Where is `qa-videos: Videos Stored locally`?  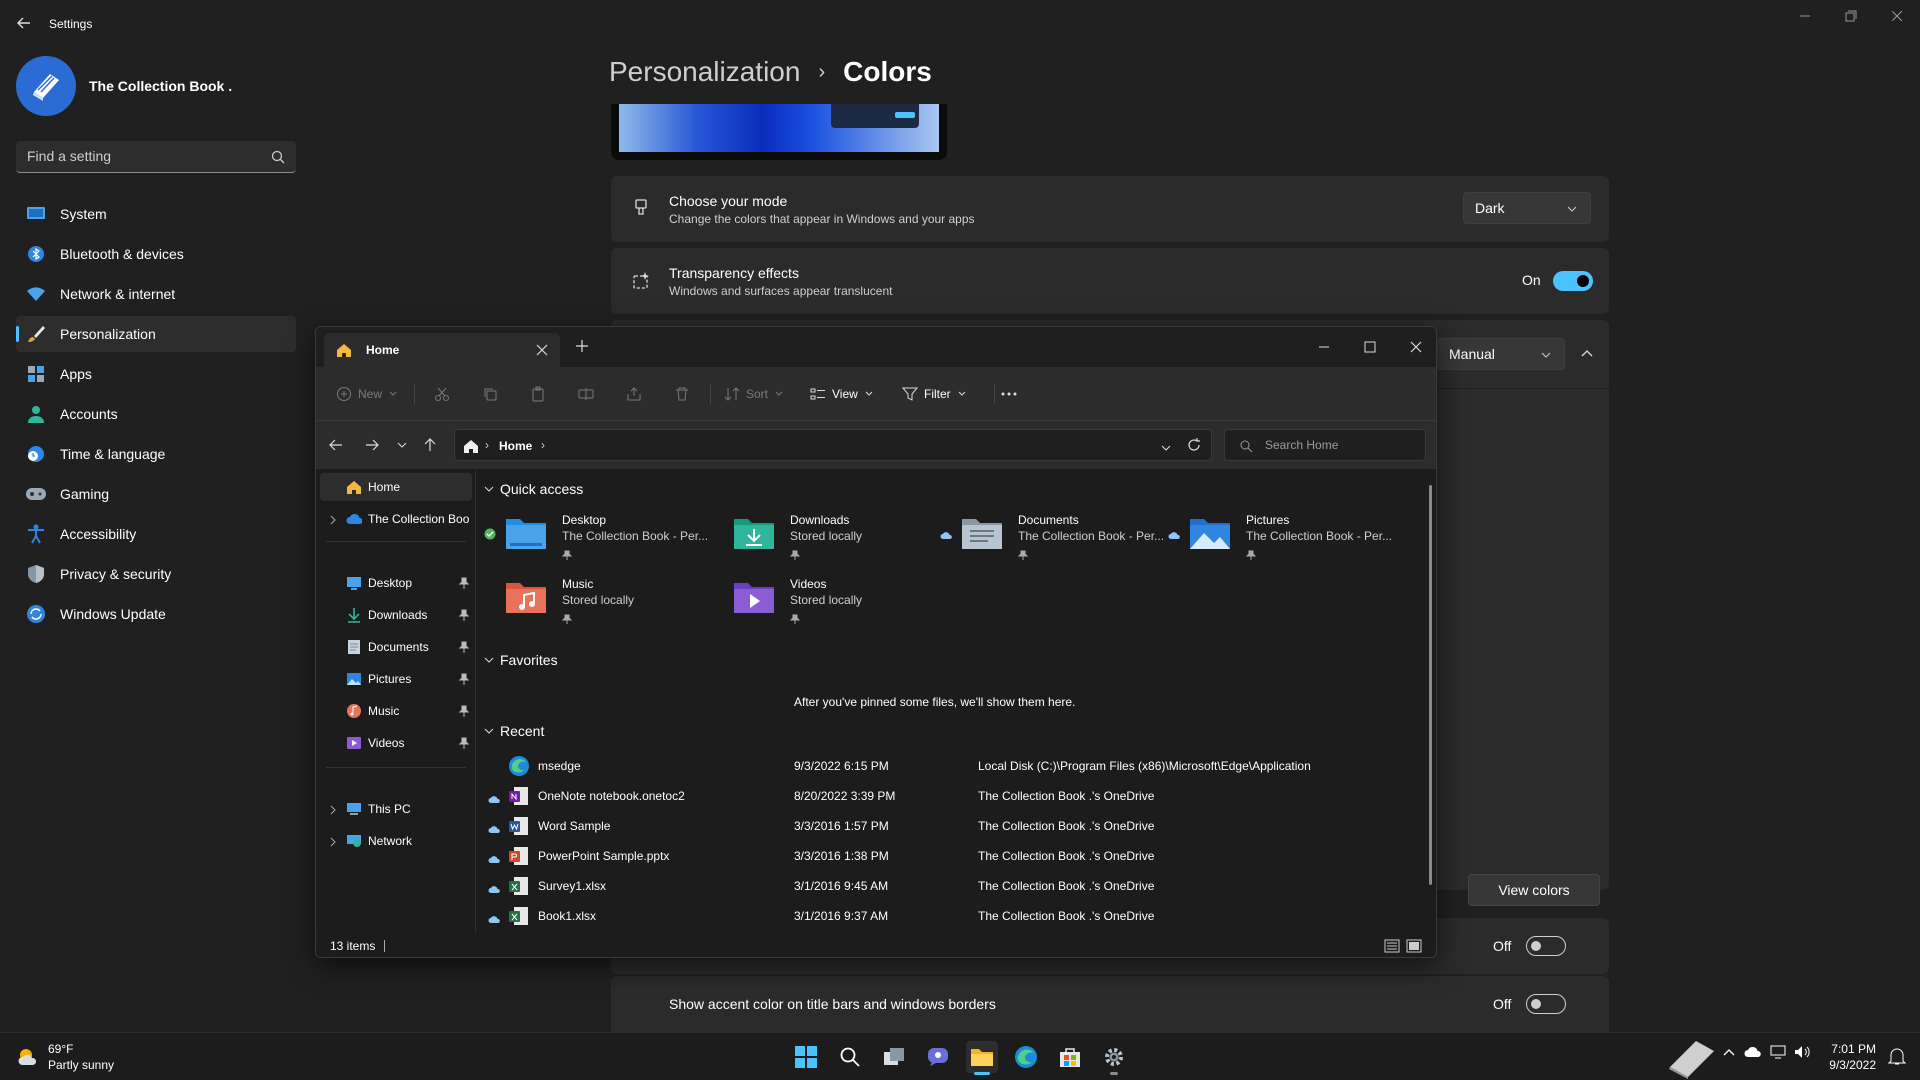 qa-videos: Videos Stored locally is located at coordinates (822, 599).